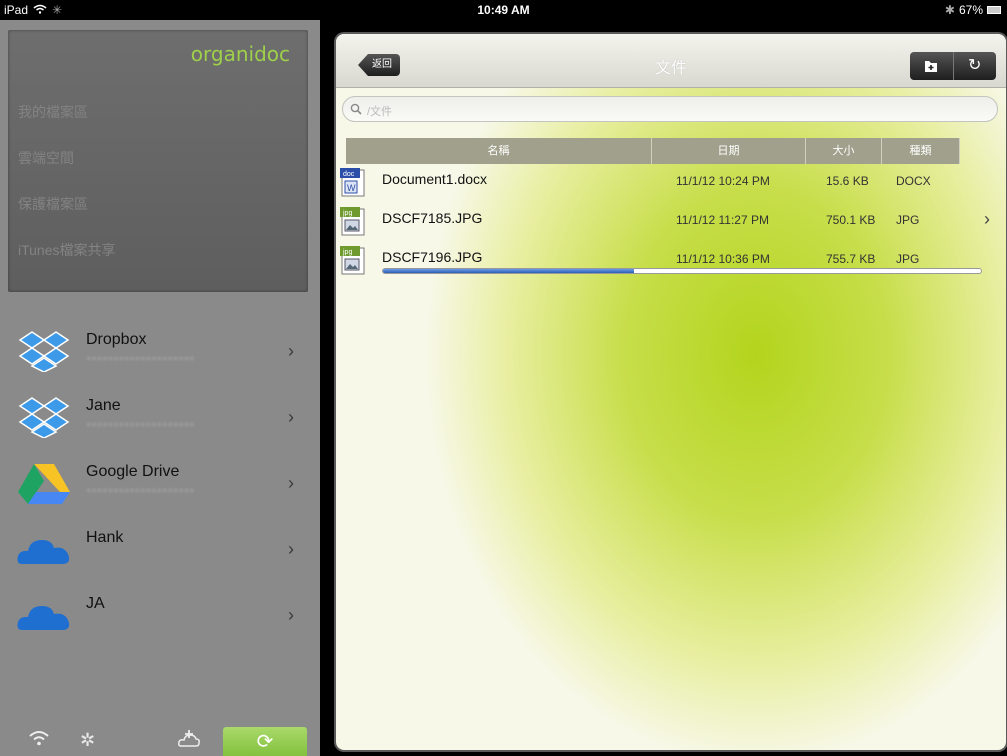 This screenshot has height=756, width=1007. Describe the element at coordinates (970, 10) in the screenshot. I see `battery-percent: 67%` at that location.